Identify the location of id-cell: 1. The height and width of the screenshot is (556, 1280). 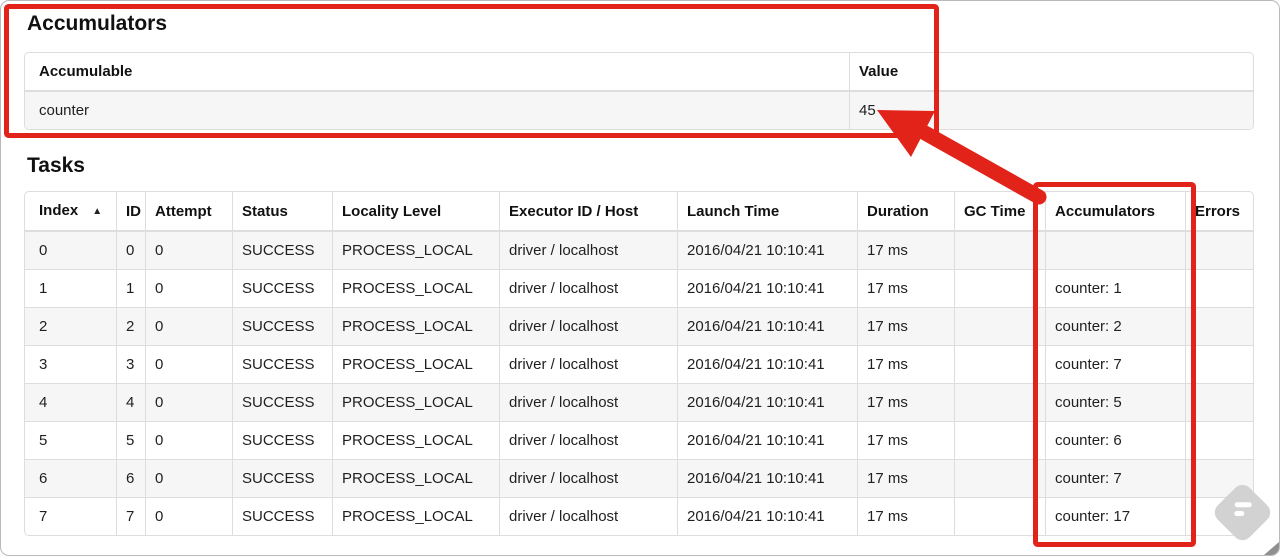
(130, 288).